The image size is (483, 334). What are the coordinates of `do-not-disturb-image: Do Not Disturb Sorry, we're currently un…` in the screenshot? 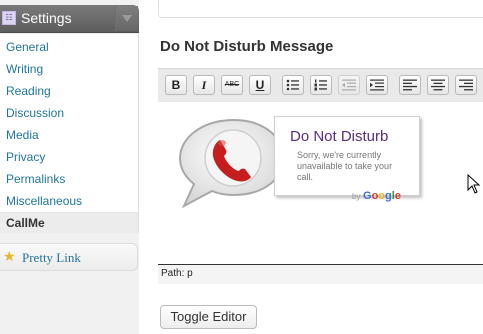 It's located at (298, 162).